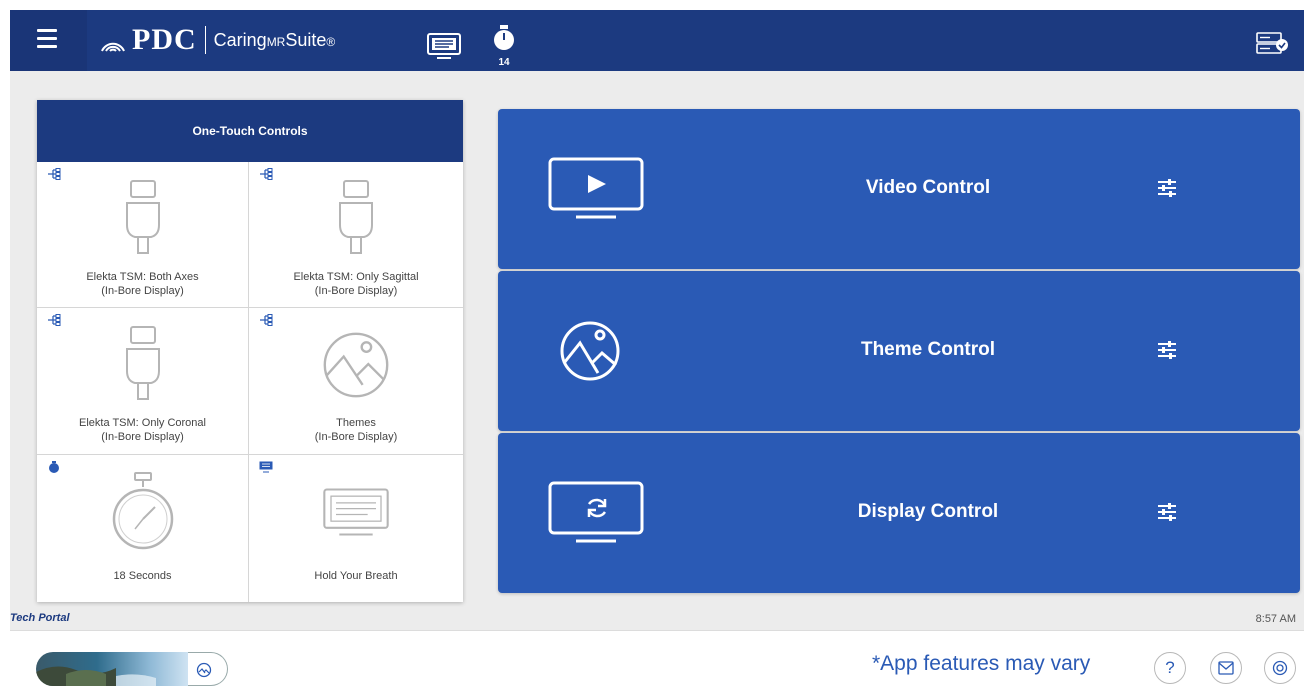 The width and height of the screenshot is (1304, 686). What do you see at coordinates (331, 41) in the screenshot?
I see `suite-mark: ®` at bounding box center [331, 41].